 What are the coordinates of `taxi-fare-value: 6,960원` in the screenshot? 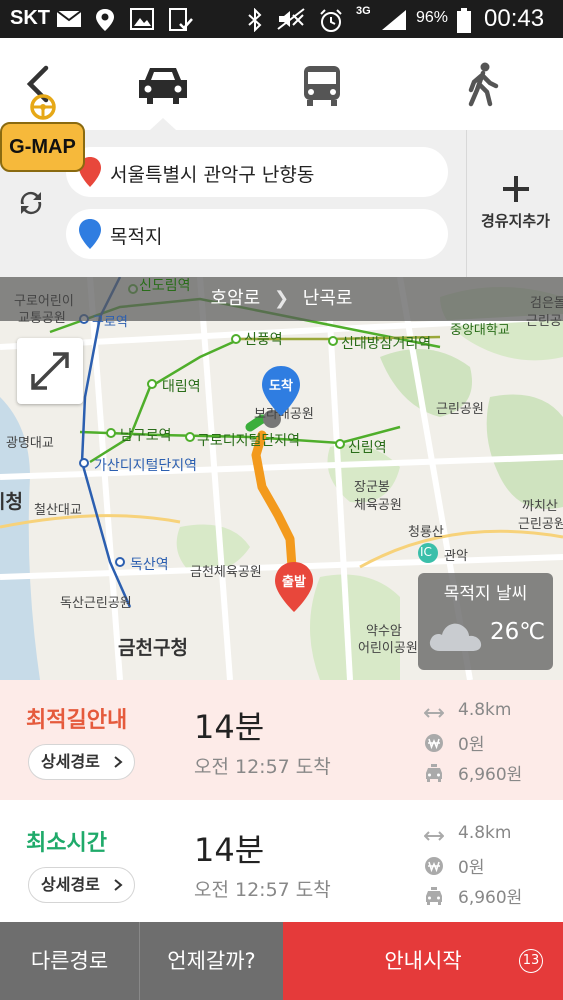 It's located at (490, 898).